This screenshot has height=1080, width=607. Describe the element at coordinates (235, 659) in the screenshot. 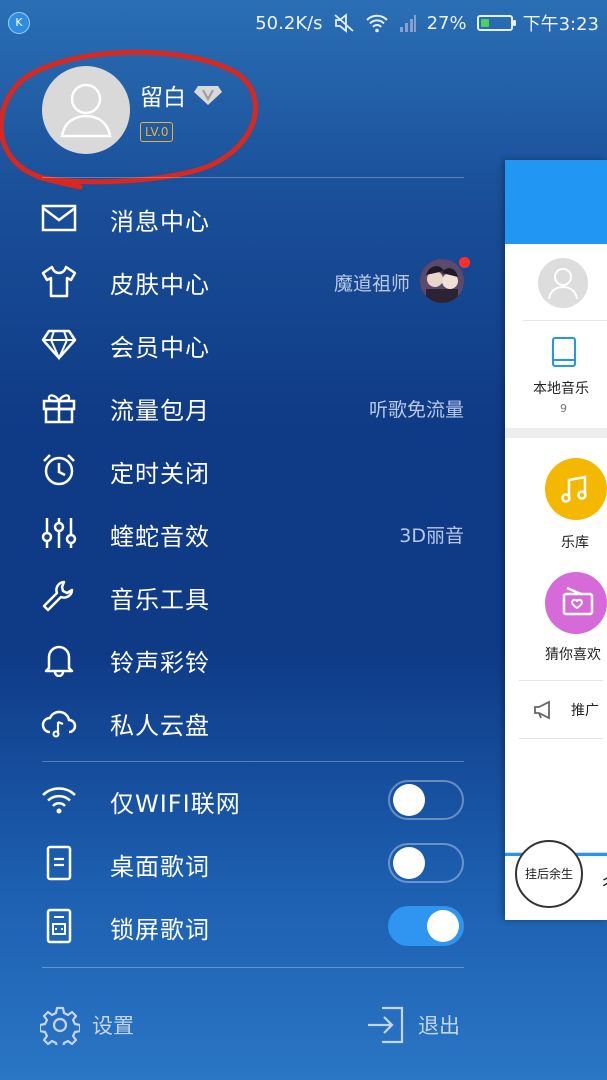

I see `menu-item-ringtones: 铃声彩铃` at that location.